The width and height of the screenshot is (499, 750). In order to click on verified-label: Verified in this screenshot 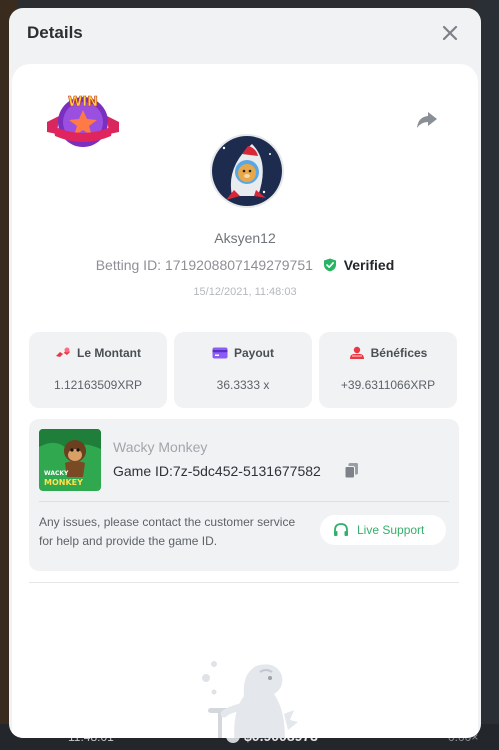, I will do `click(369, 265)`.